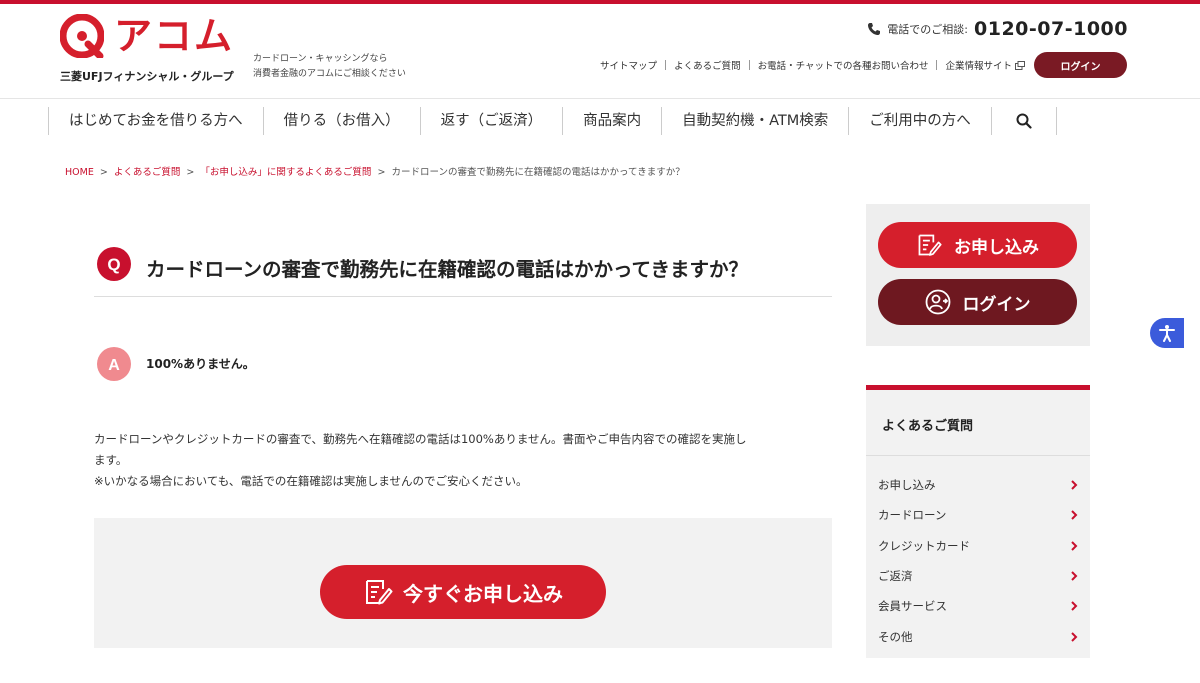  I want to click on sidebar-apply-label: お申し込み, so click(996, 247).